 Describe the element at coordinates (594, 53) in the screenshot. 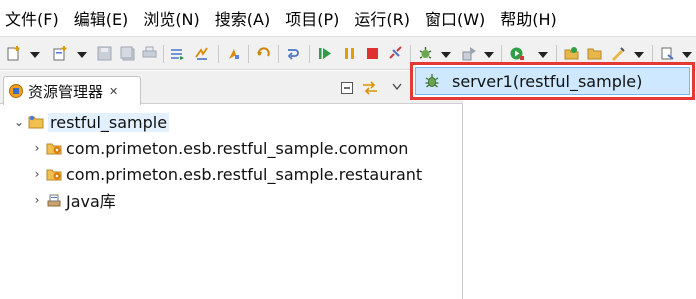

I see `open-folder-icon` at that location.